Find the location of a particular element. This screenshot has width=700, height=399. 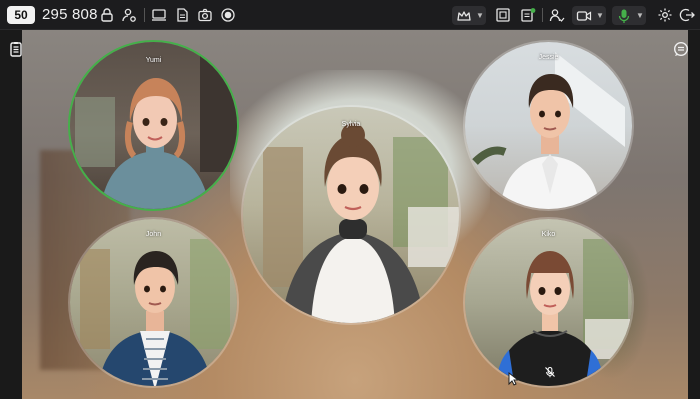

participant-tile-jessie: Jessie is located at coordinates (548, 125).